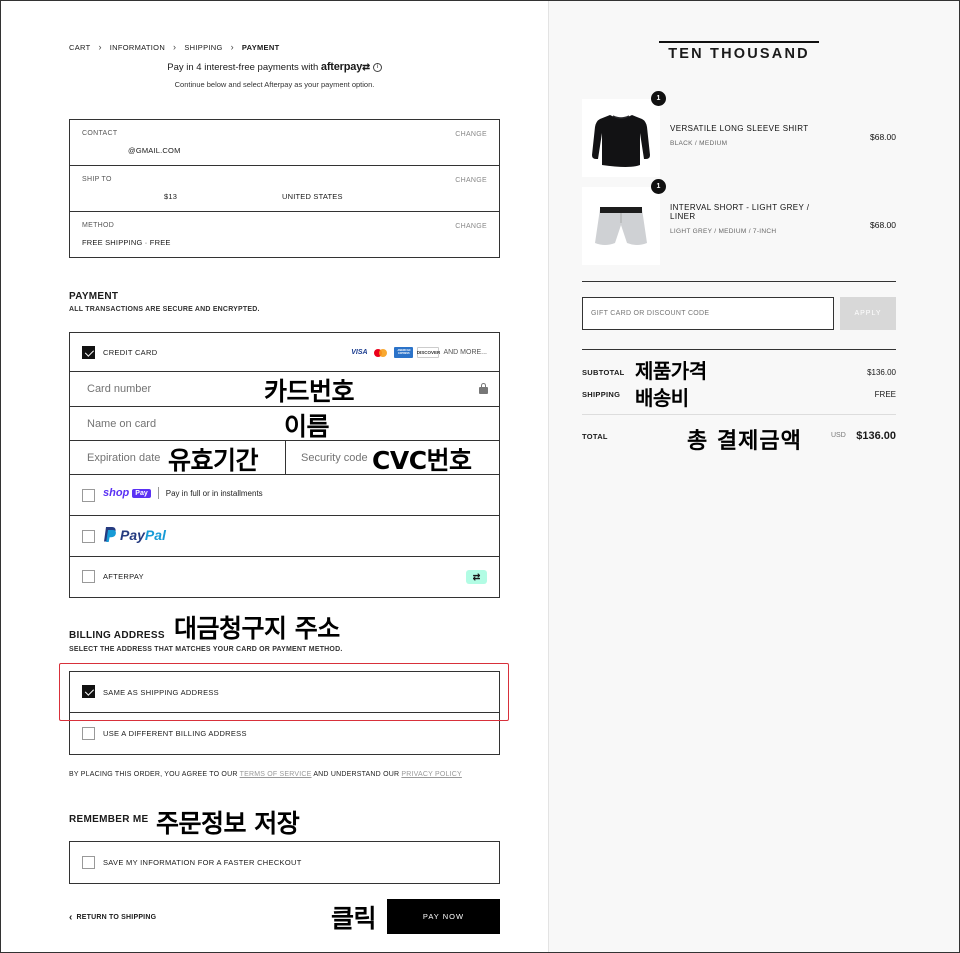 This screenshot has height=953, width=960. What do you see at coordinates (883, 225) in the screenshot?
I see `item-2-price: $68.00` at bounding box center [883, 225].